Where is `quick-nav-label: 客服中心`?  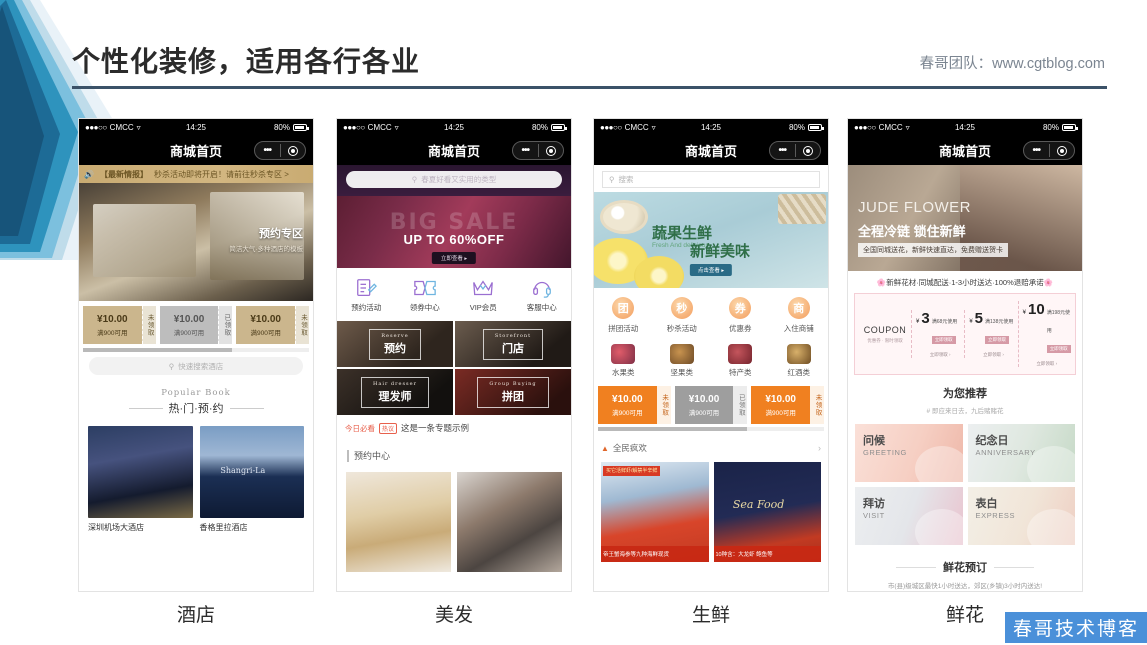
quick-nav-label: 客服中心 is located at coordinates (541, 307).